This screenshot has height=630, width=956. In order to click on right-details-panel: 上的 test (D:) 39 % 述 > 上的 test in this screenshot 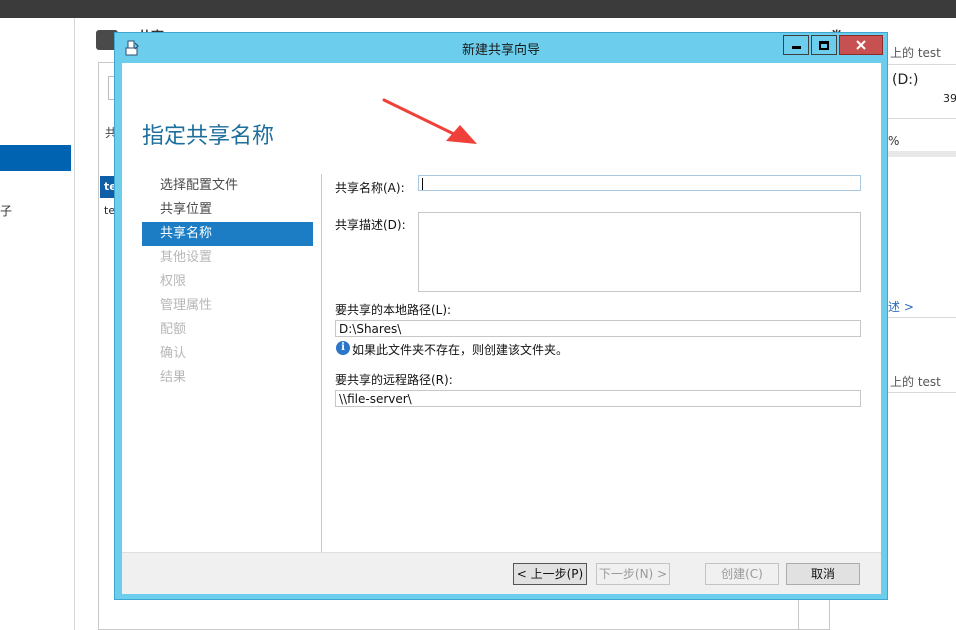, I will do `click(921, 333)`.